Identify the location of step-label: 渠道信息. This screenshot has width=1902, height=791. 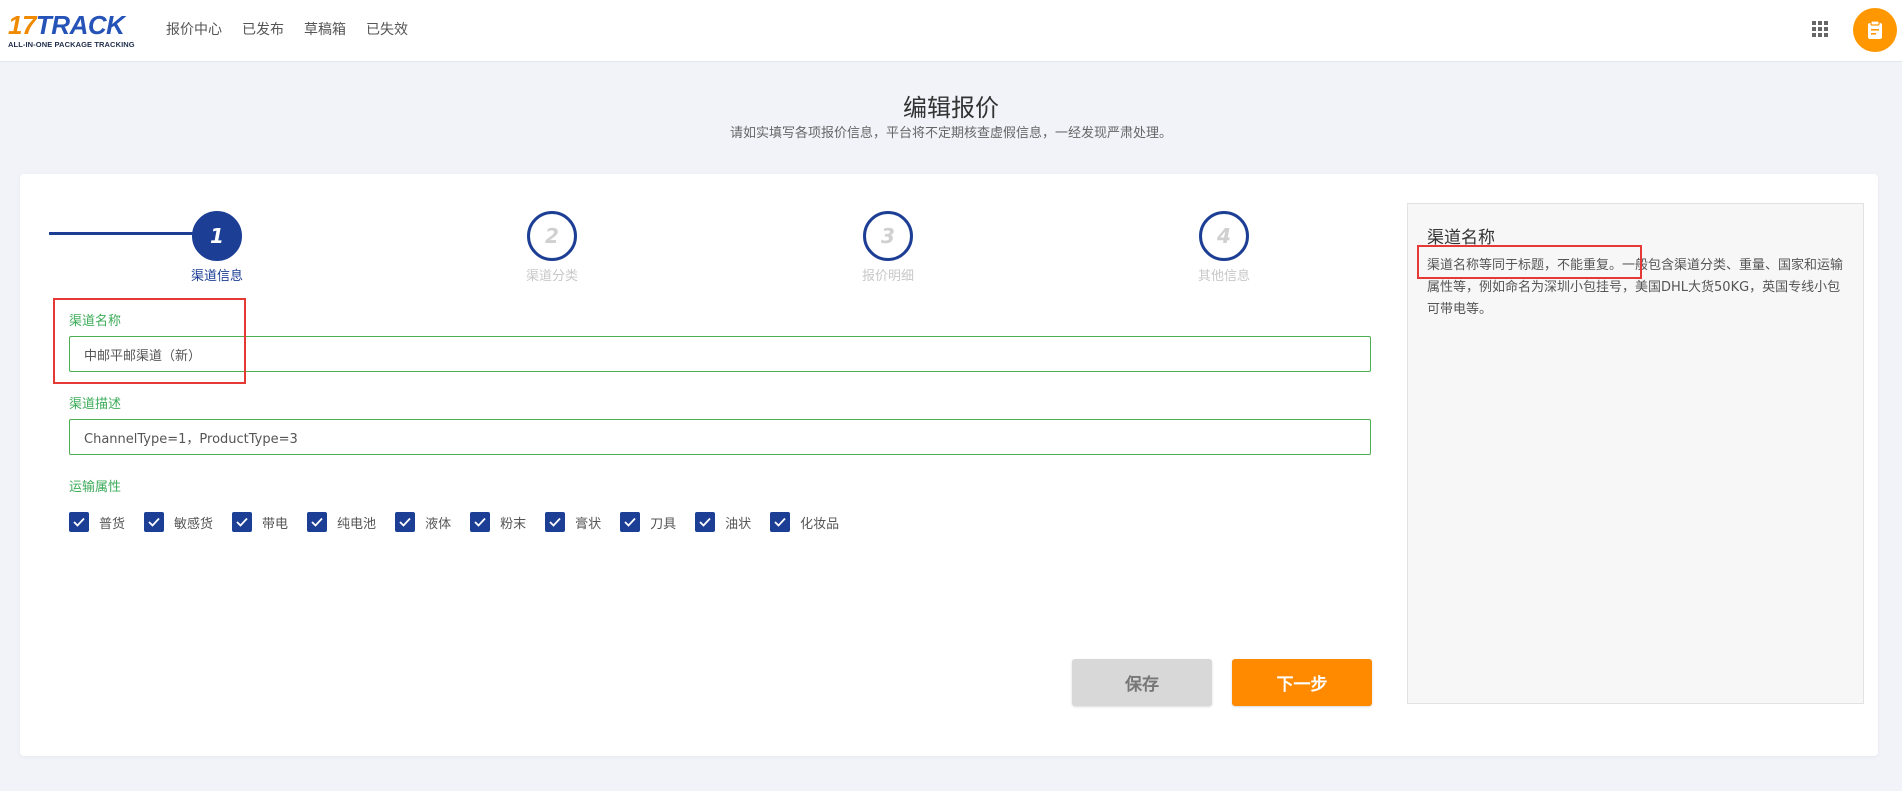
(216, 276).